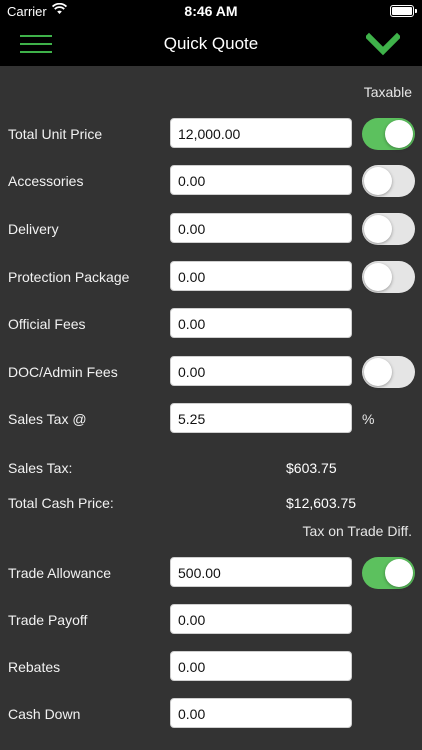 The image size is (422, 750). I want to click on doc-admin-fees-taxable-toggle, so click(388, 372).